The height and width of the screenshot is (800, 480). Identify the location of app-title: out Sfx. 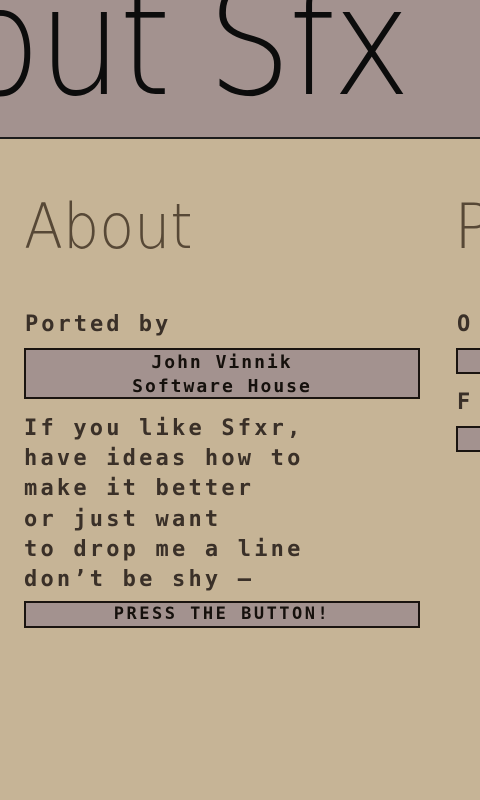
(205, 65).